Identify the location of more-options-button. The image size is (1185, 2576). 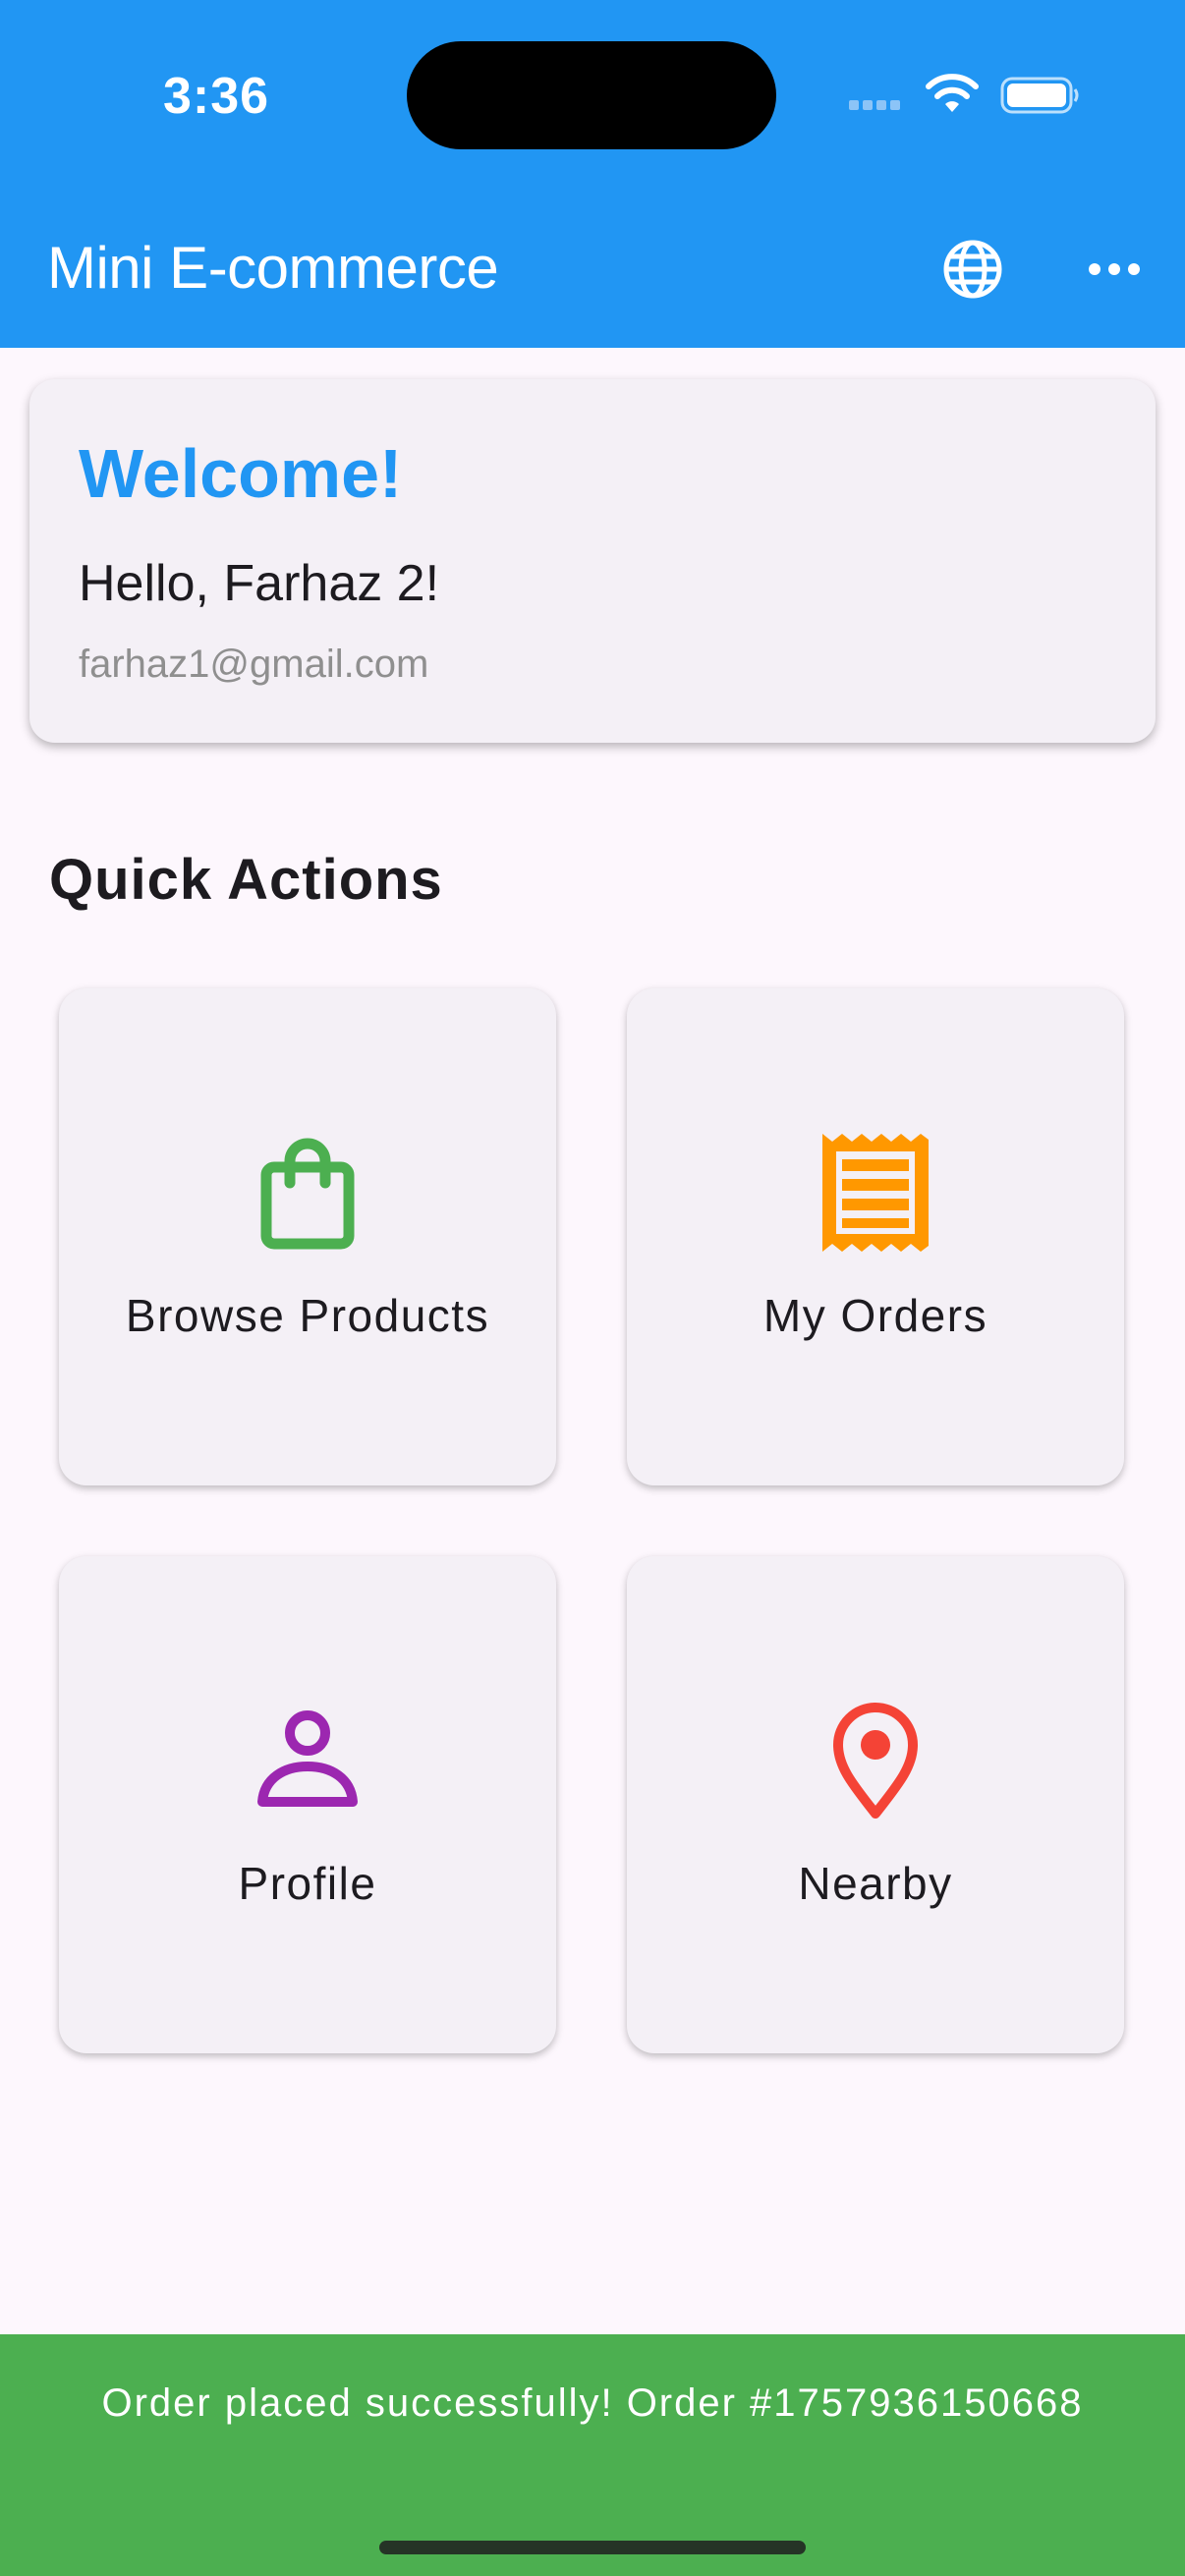
(1115, 269).